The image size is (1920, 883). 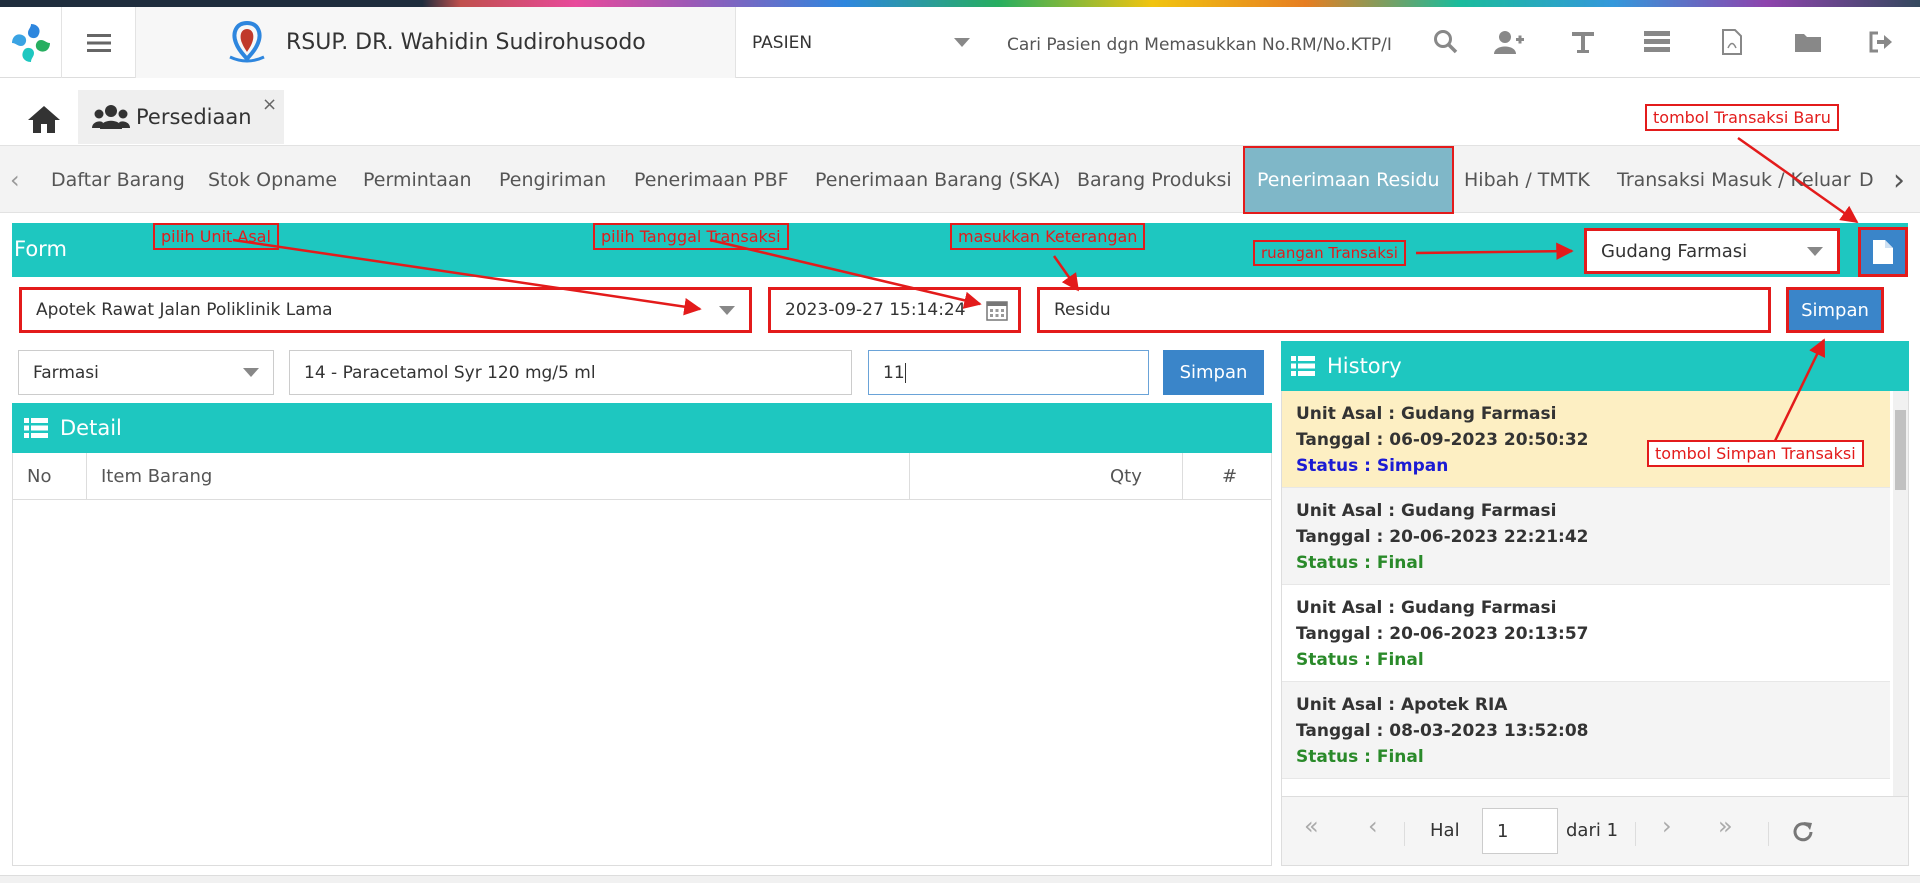 What do you see at coordinates (184, 310) in the screenshot?
I see `unit-asal-value: Apotek Rawat Jalan Poliklinik Lama` at bounding box center [184, 310].